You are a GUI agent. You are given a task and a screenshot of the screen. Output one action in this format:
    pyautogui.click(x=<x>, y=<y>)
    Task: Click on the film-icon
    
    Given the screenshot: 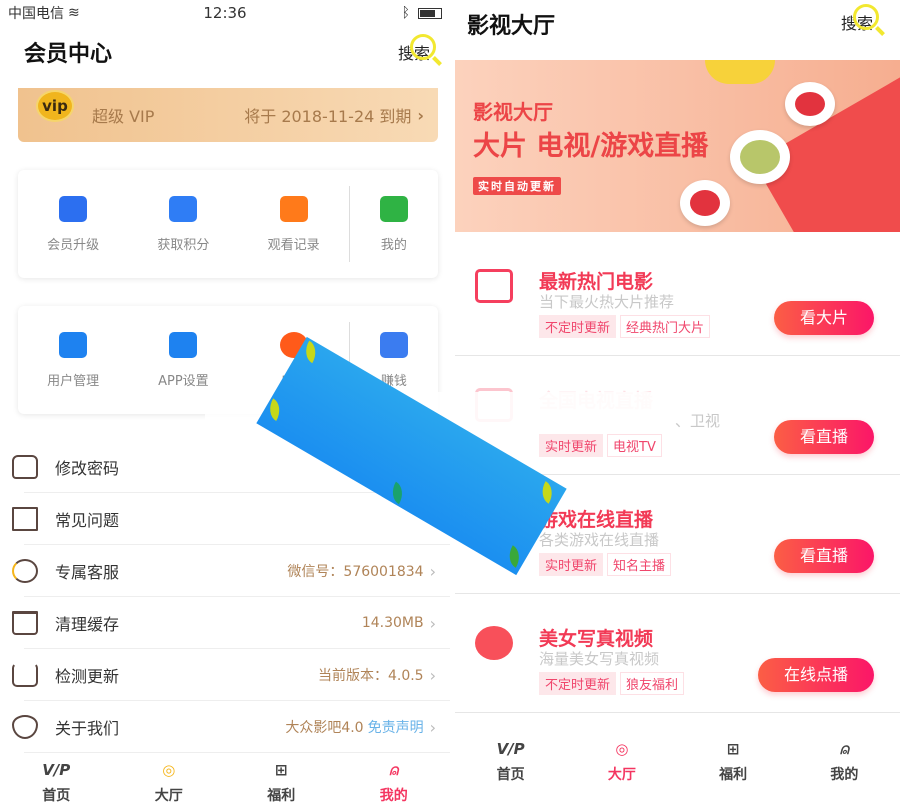 What is the action you would take?
    pyautogui.click(x=494, y=286)
    